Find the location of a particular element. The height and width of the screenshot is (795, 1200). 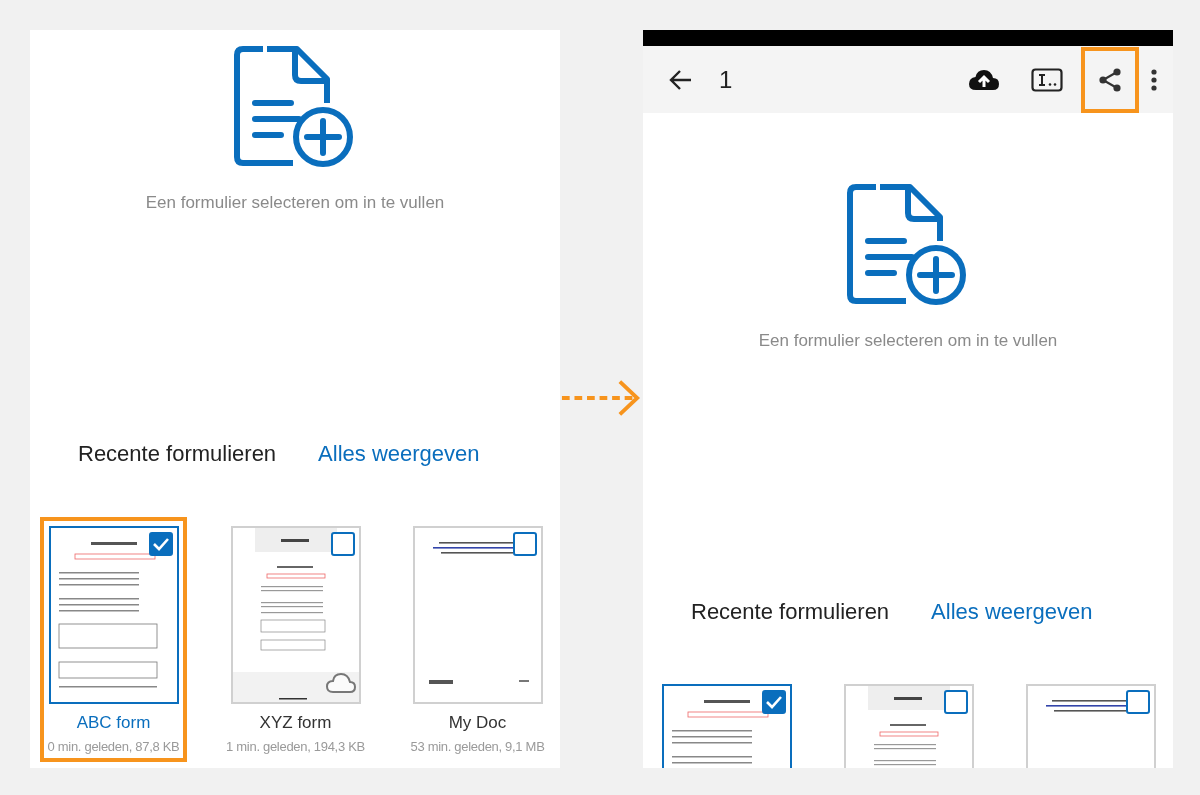

cloud-upload-icon is located at coordinates (984, 79).